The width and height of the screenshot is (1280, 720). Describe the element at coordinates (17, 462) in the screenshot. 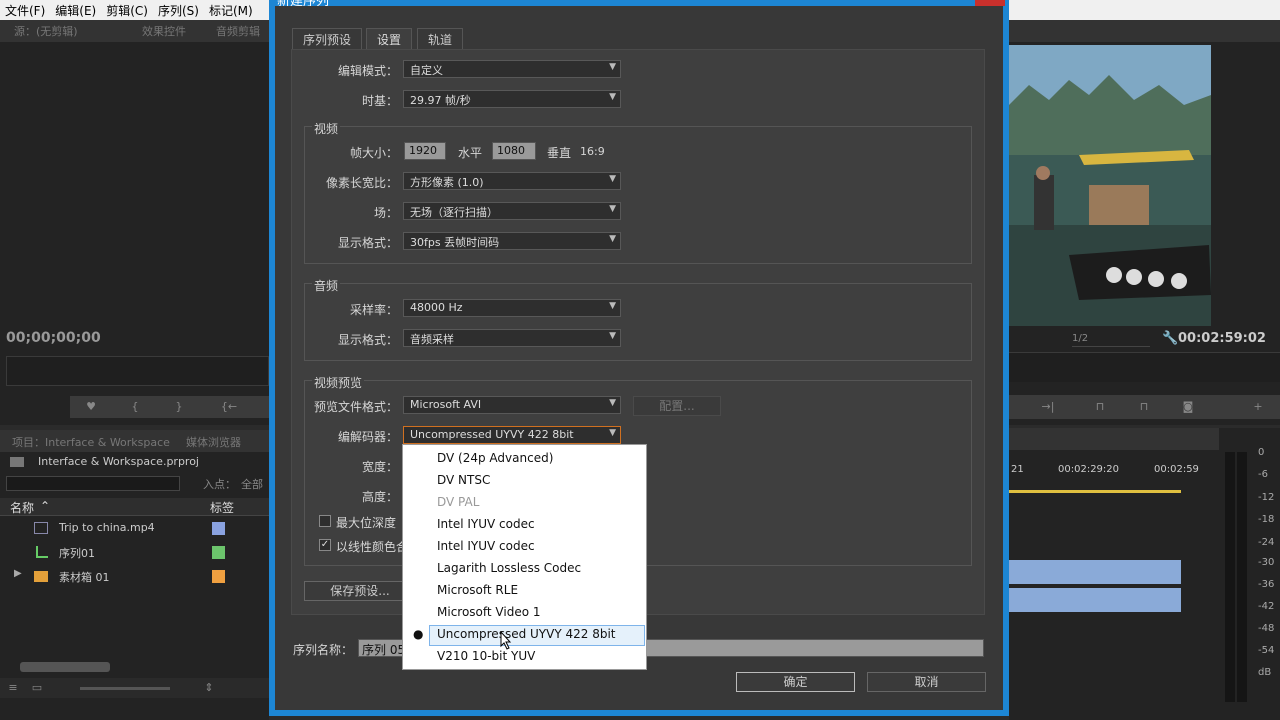

I see `folder-icon` at that location.